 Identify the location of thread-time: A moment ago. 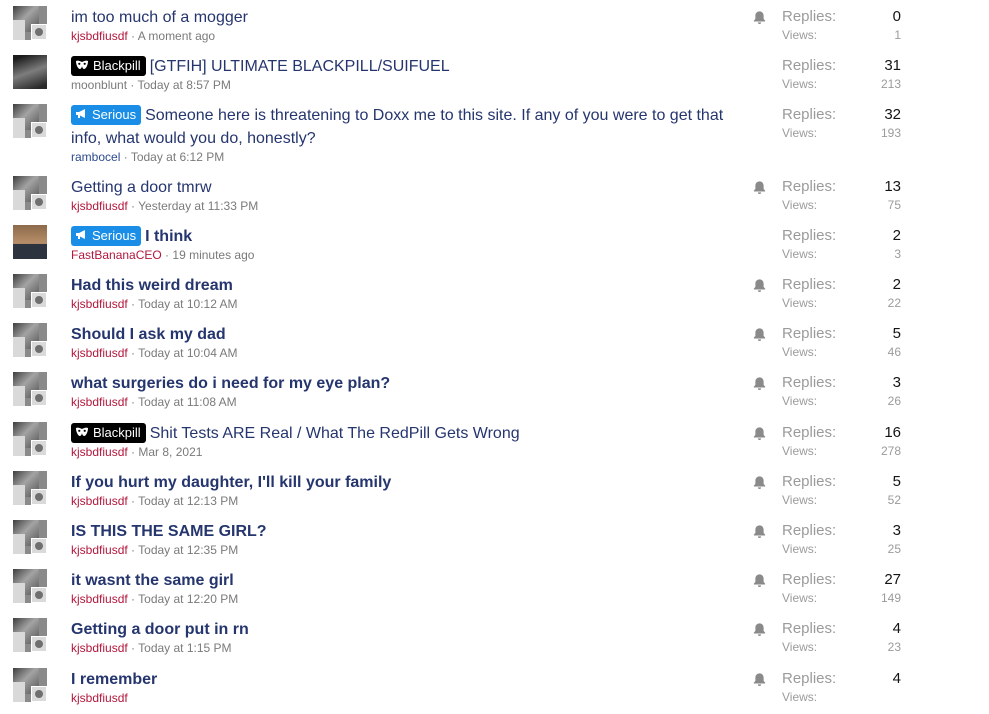
(176, 36).